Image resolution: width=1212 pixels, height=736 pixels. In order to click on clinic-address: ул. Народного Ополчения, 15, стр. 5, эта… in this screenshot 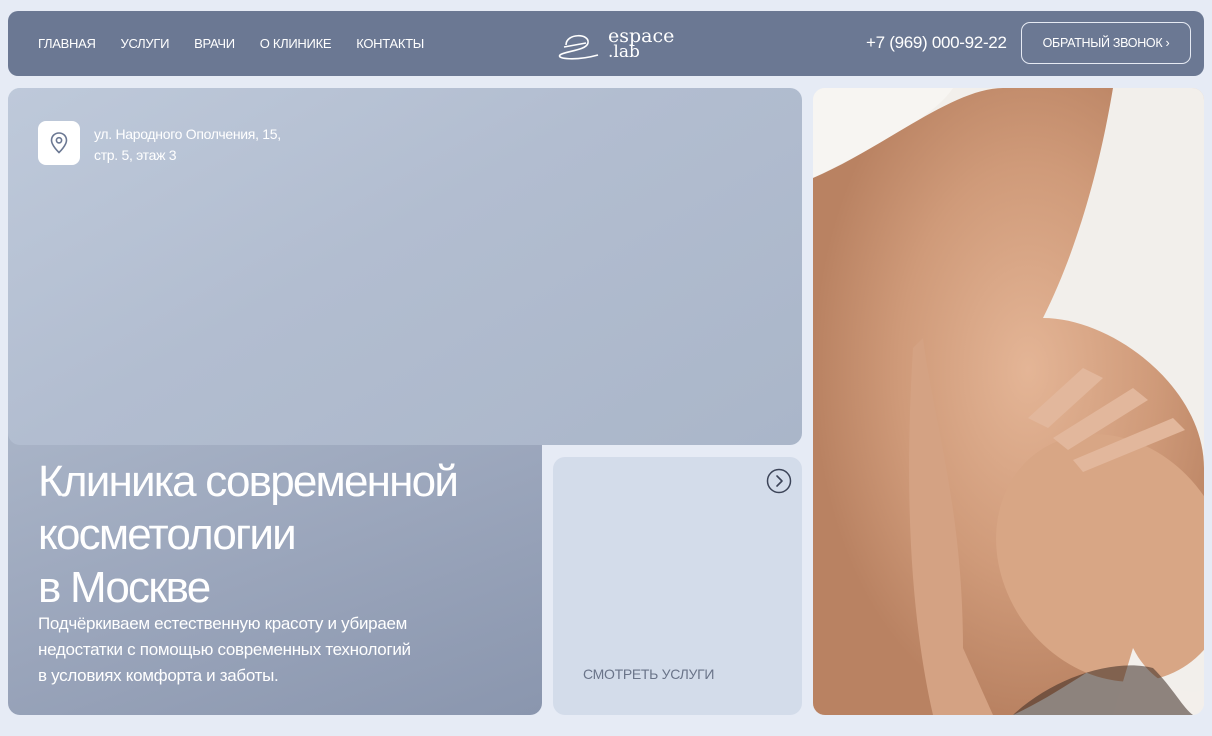, I will do `click(187, 145)`.